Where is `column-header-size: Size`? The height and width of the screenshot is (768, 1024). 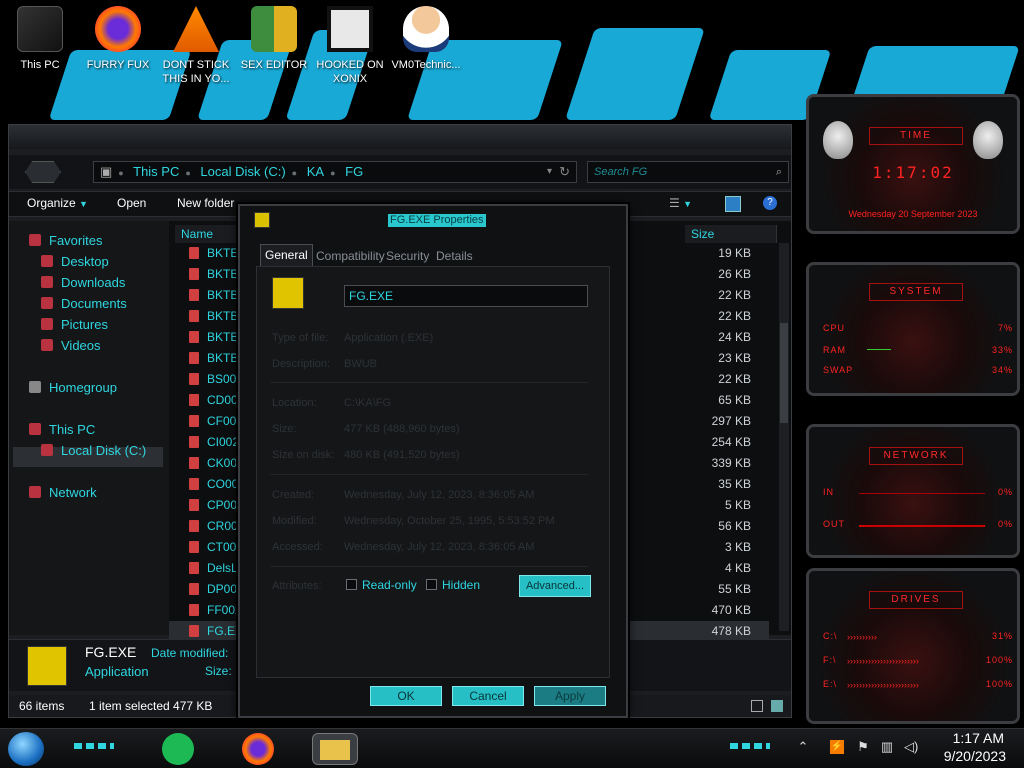 column-header-size: Size is located at coordinates (731, 234).